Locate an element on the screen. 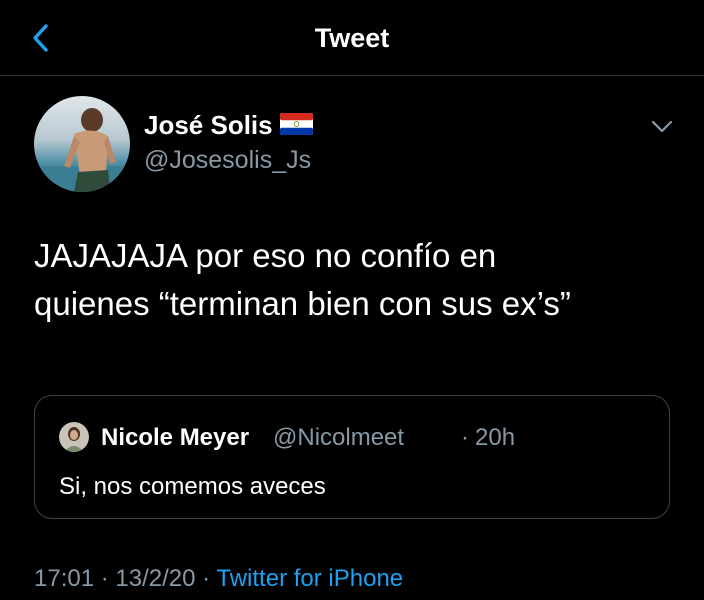 The image size is (704, 600). quoted-author-name: Nicole Meyer is located at coordinates (175, 437).